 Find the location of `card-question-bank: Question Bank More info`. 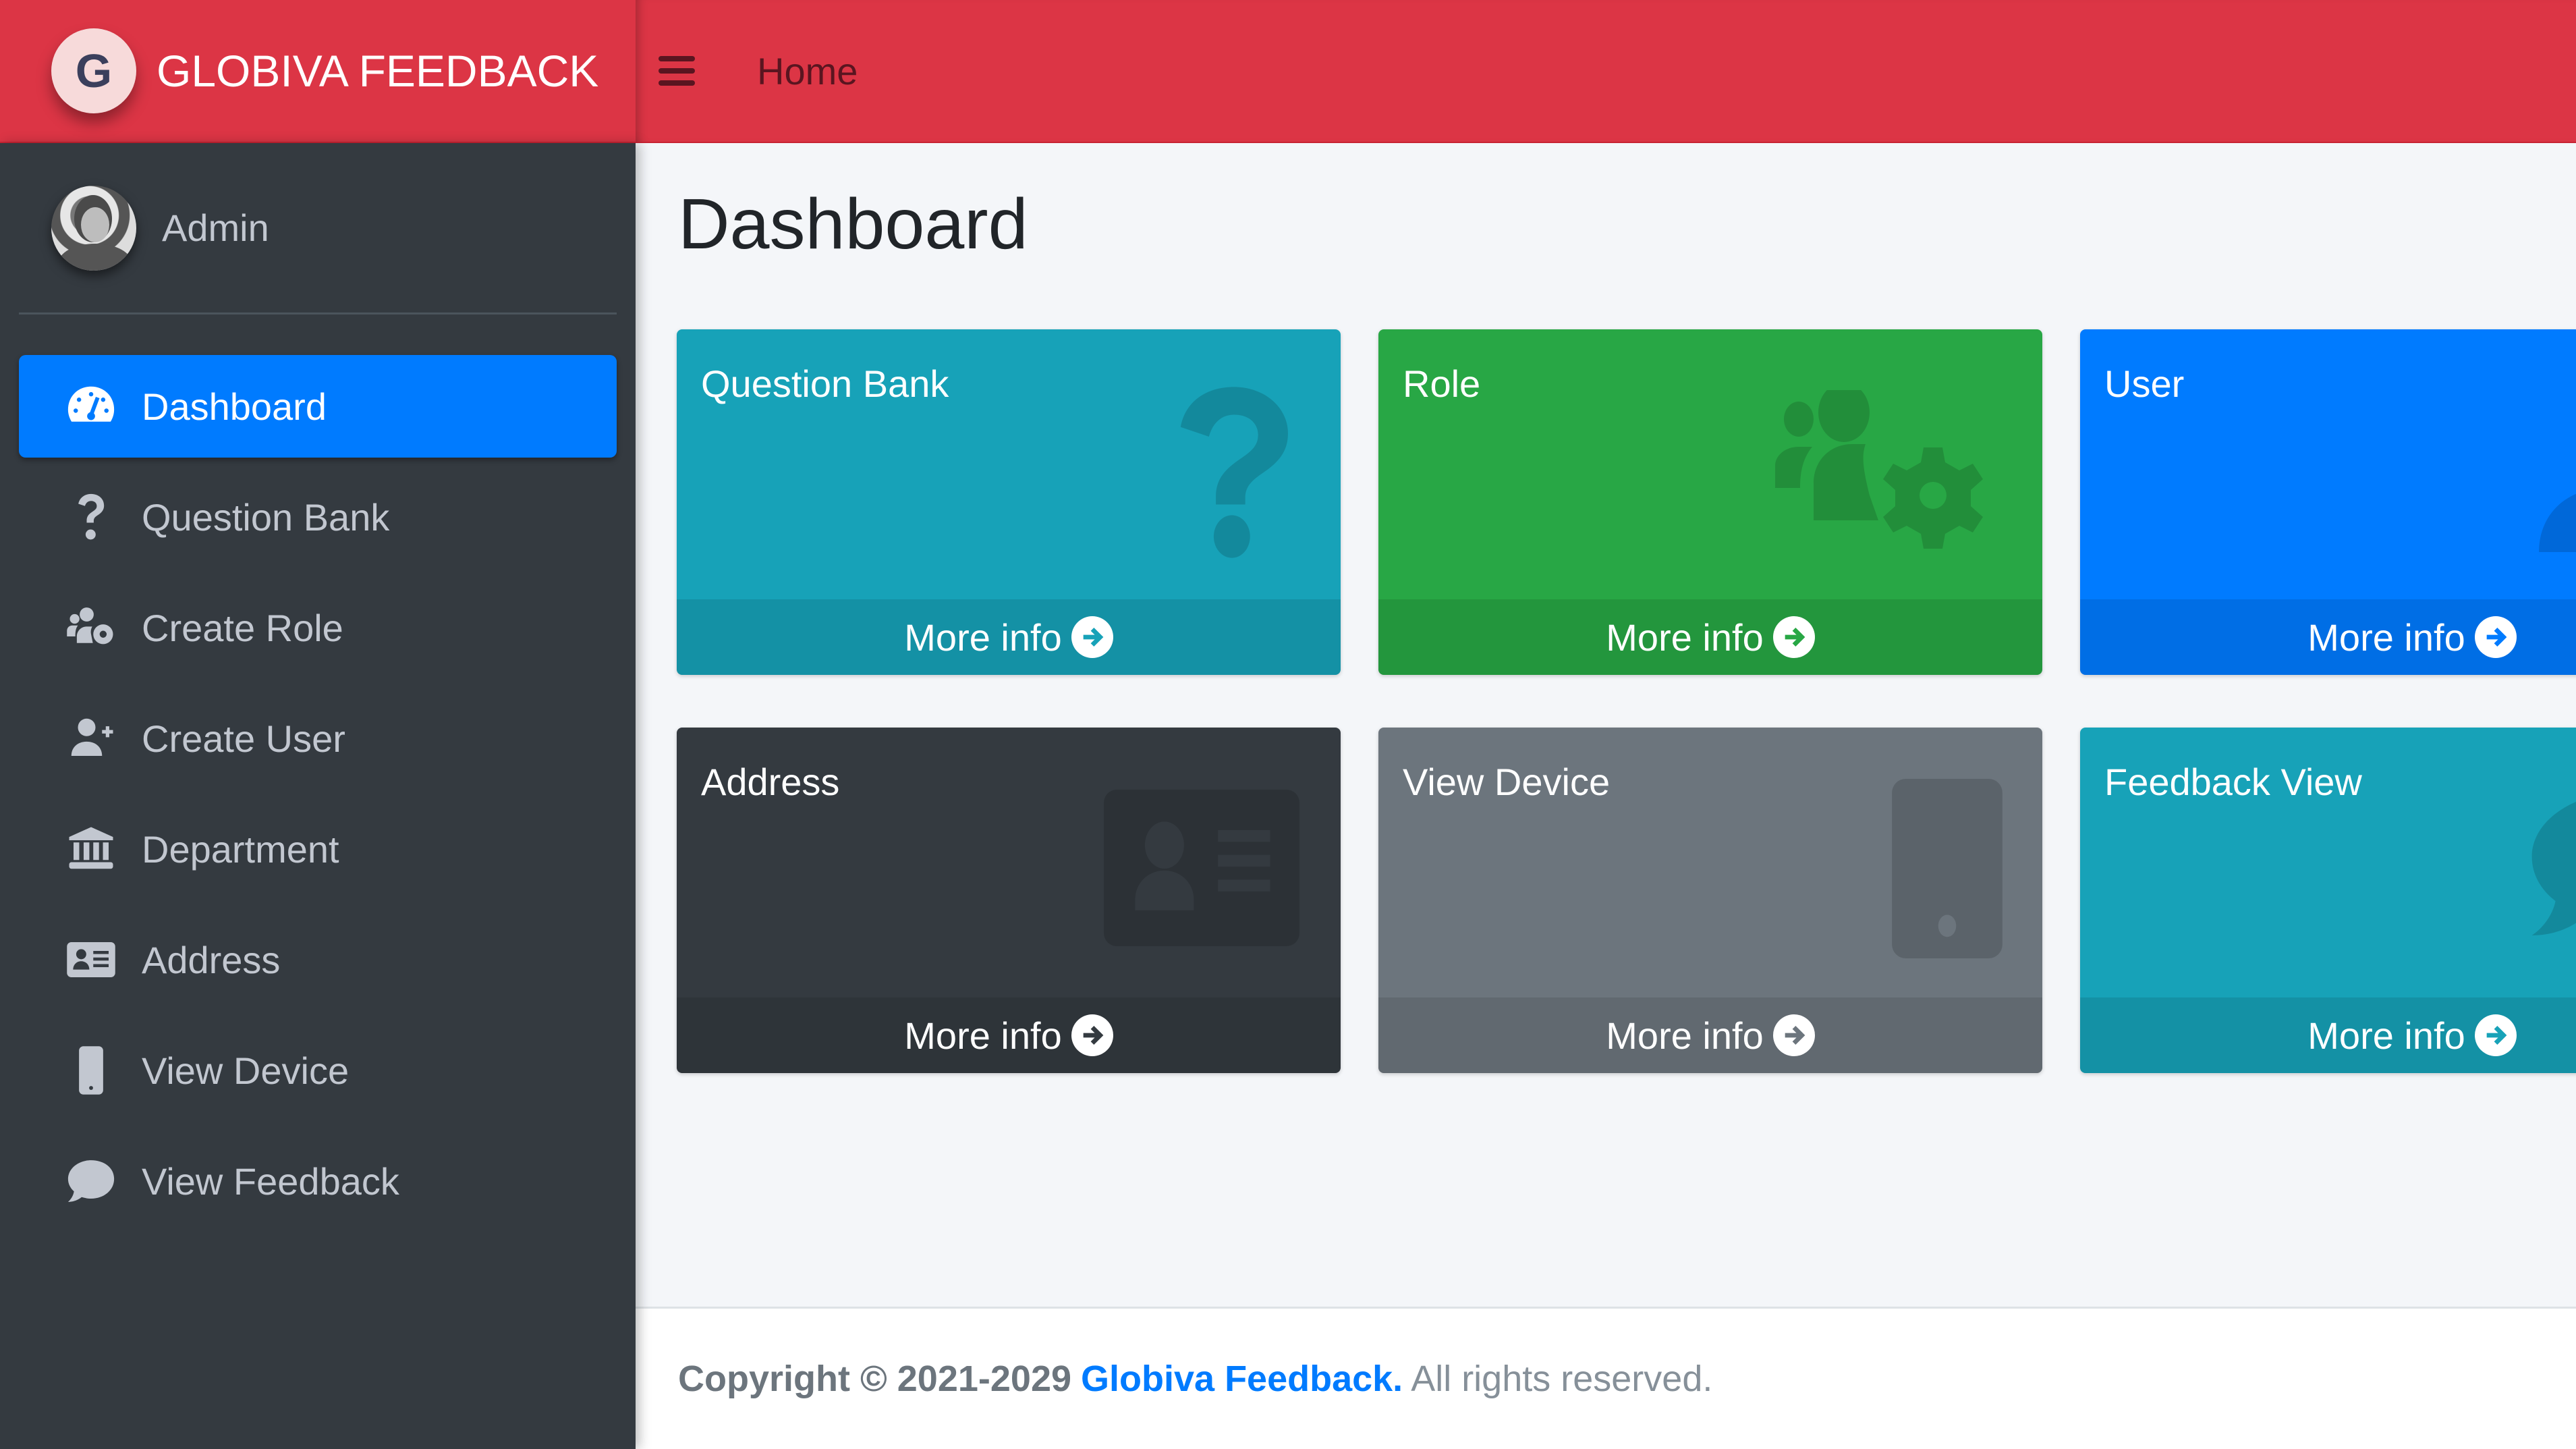

card-question-bank: Question Bank More info is located at coordinates (1009, 502).